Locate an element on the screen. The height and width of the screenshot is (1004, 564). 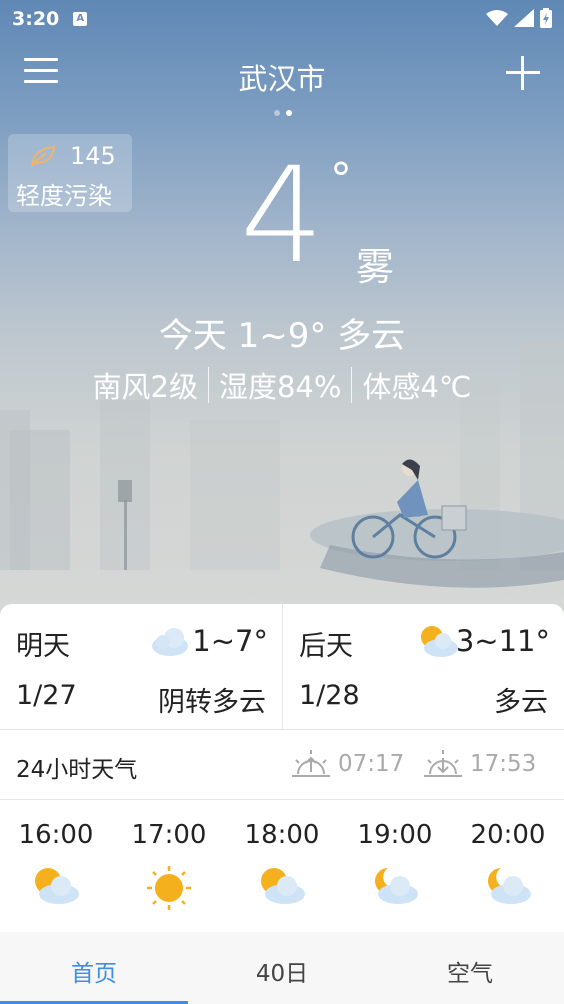
hourly-title: 24小时天气 is located at coordinates (77, 770).